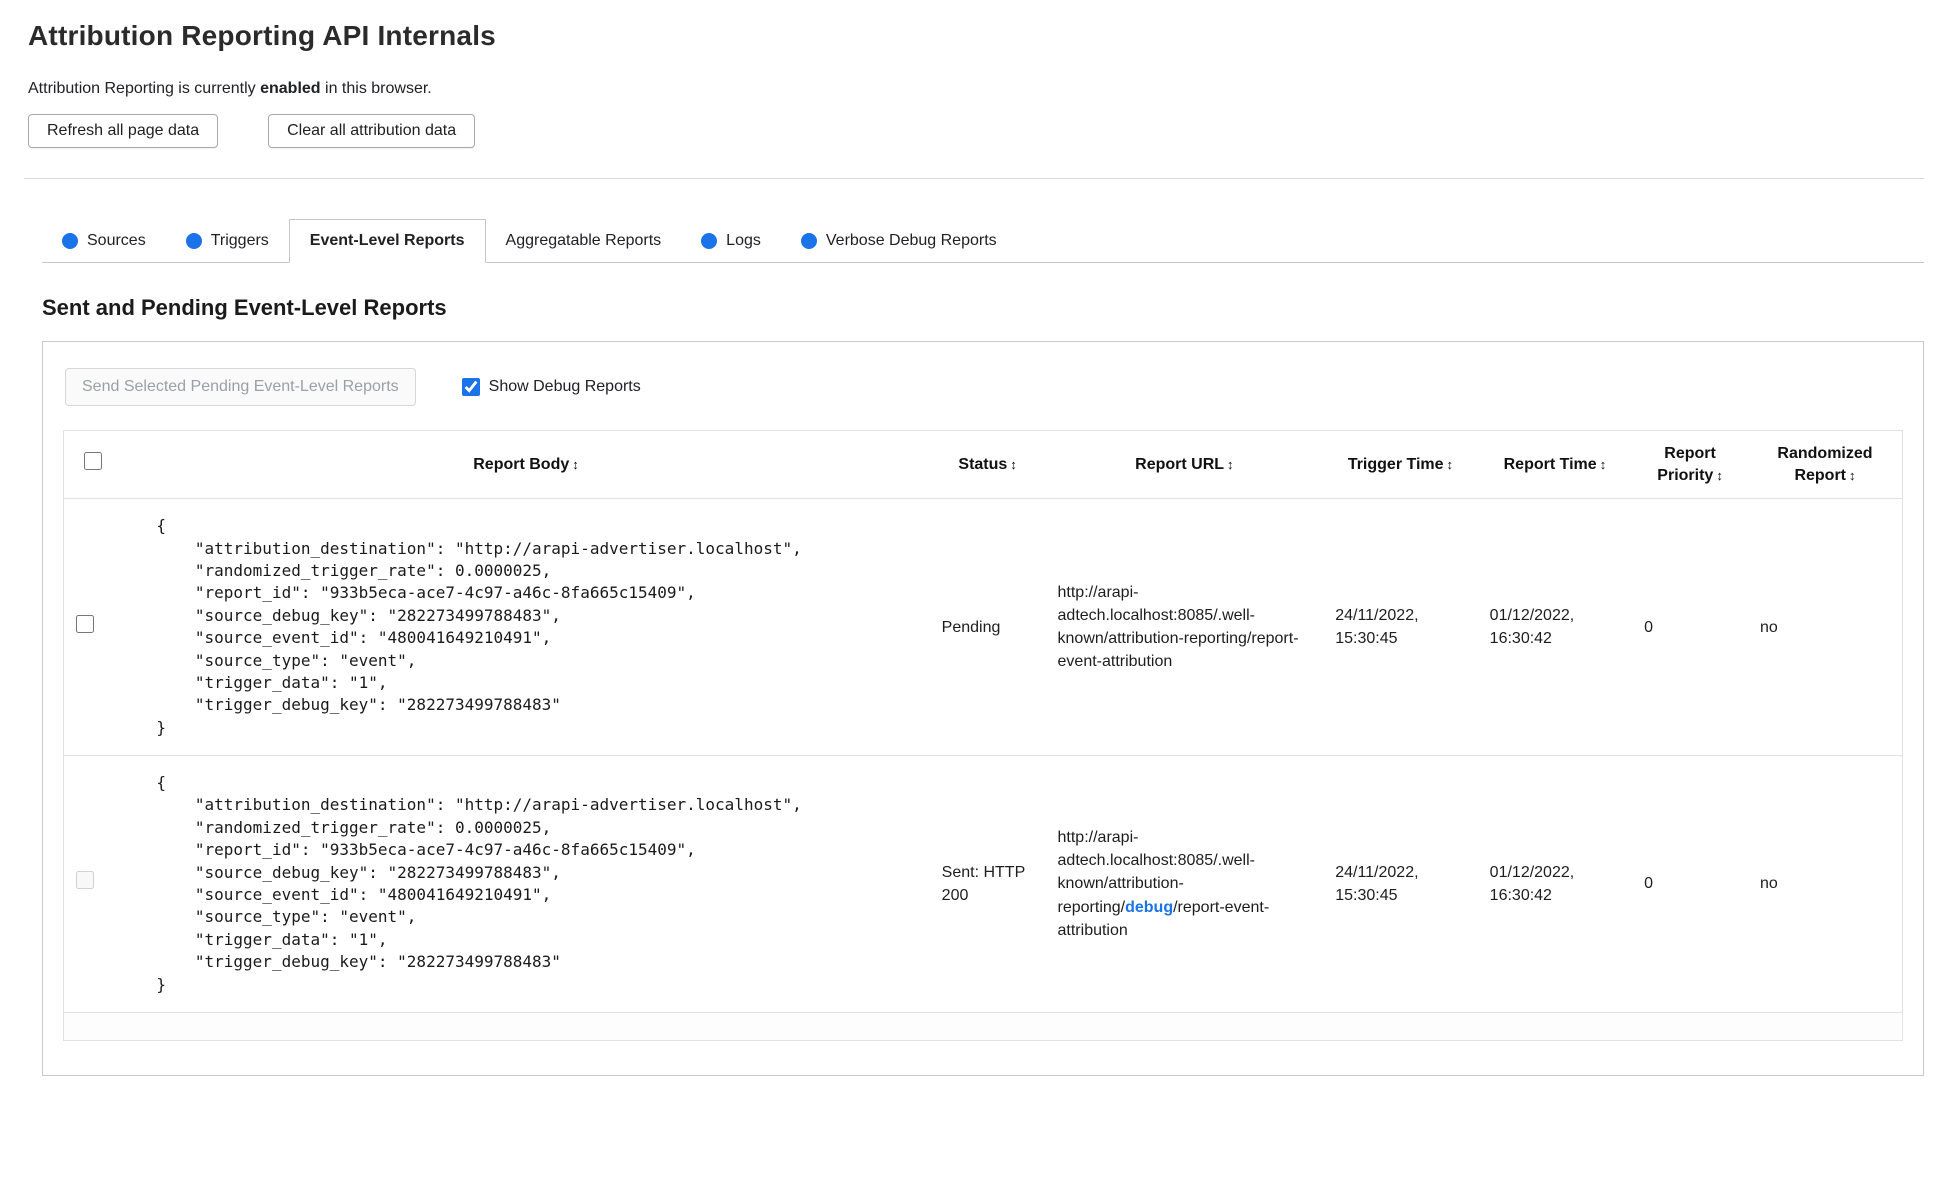  I want to click on tab-triggers: Triggers, so click(227, 241).